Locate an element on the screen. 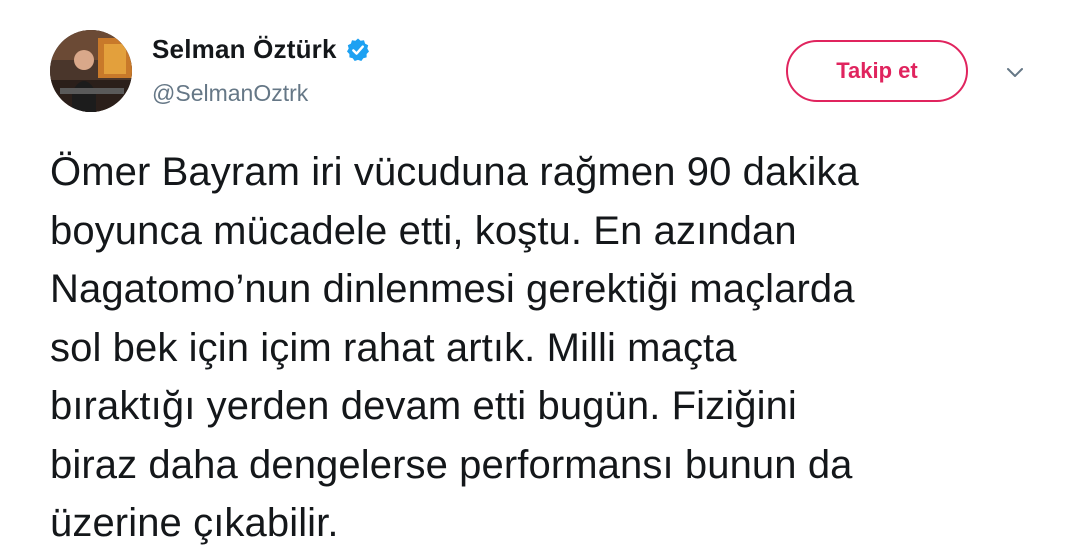 Image resolution: width=1090 pixels, height=555 pixels. chevron-down-icon is located at coordinates (1015, 73).